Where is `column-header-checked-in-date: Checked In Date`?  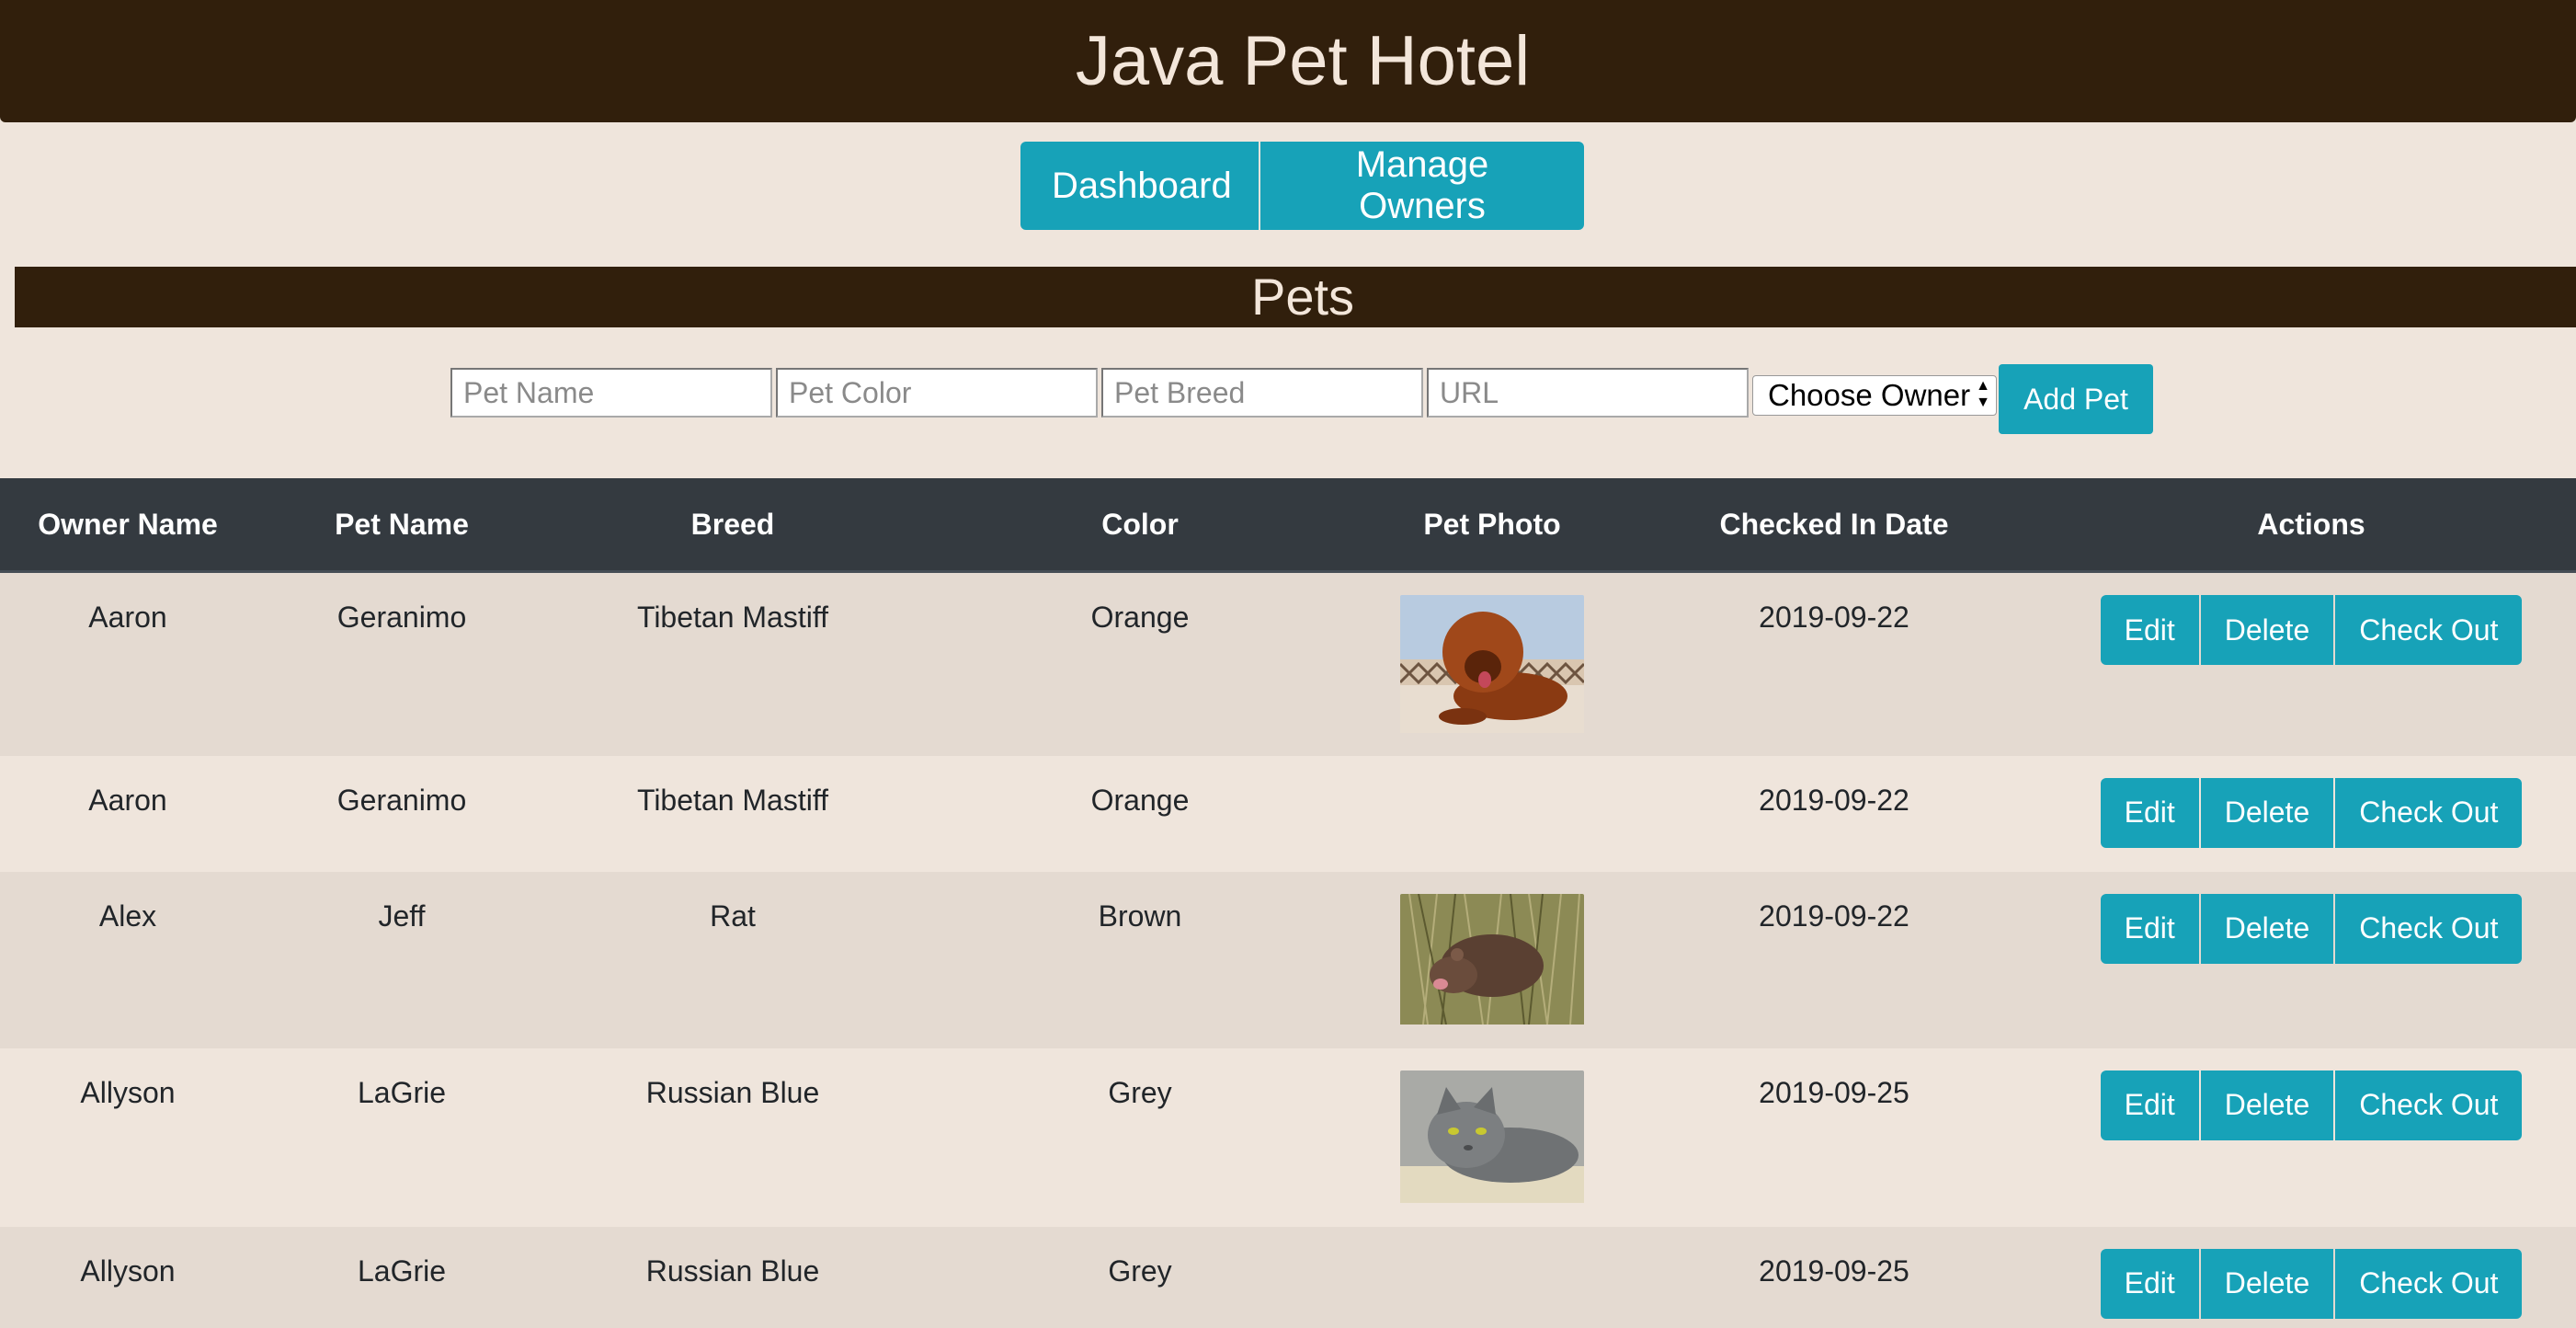
column-header-checked-in-date: Checked In Date is located at coordinates (1834, 525).